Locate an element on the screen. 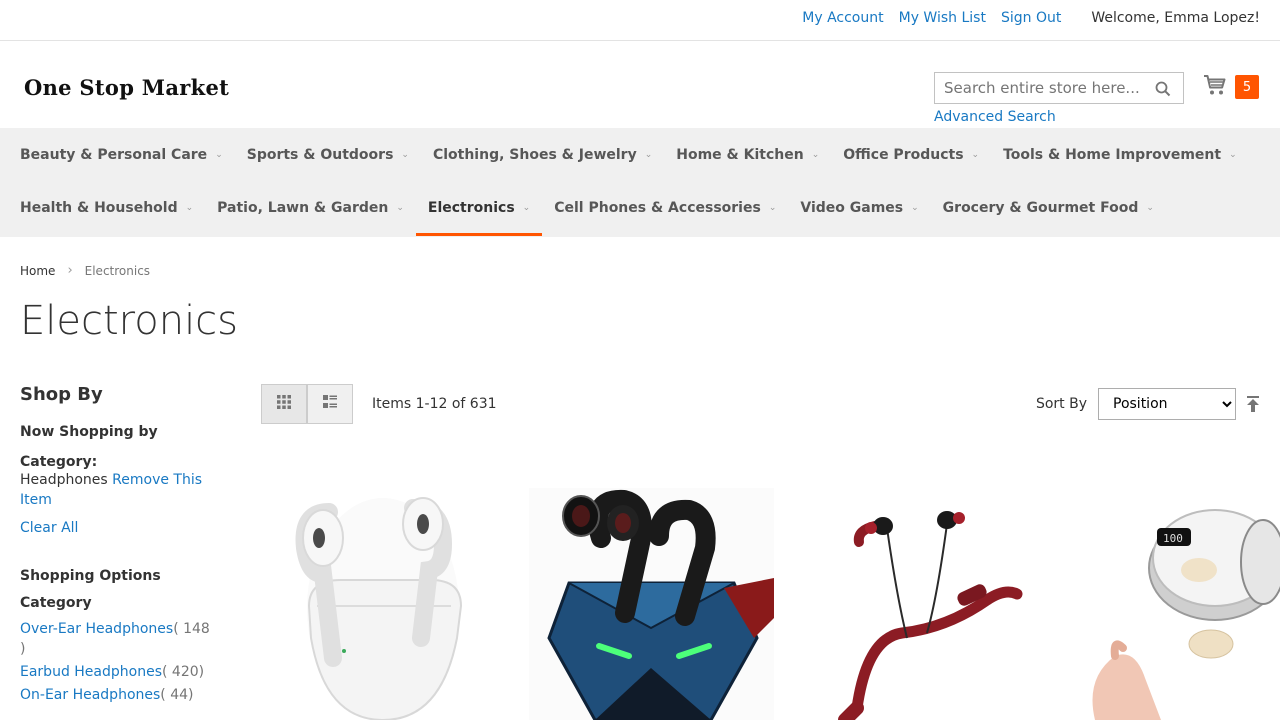 The height and width of the screenshot is (720, 1280). mini-earbud-image: 100 is located at coordinates (1172, 604).